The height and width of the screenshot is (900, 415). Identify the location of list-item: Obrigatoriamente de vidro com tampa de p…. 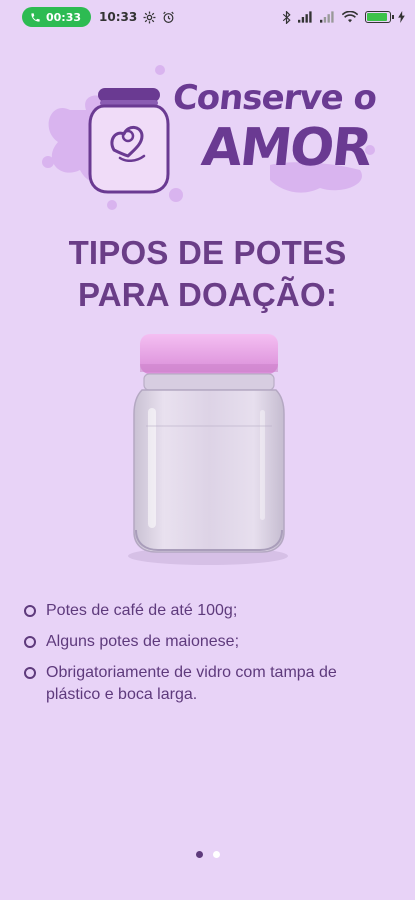
(209, 684).